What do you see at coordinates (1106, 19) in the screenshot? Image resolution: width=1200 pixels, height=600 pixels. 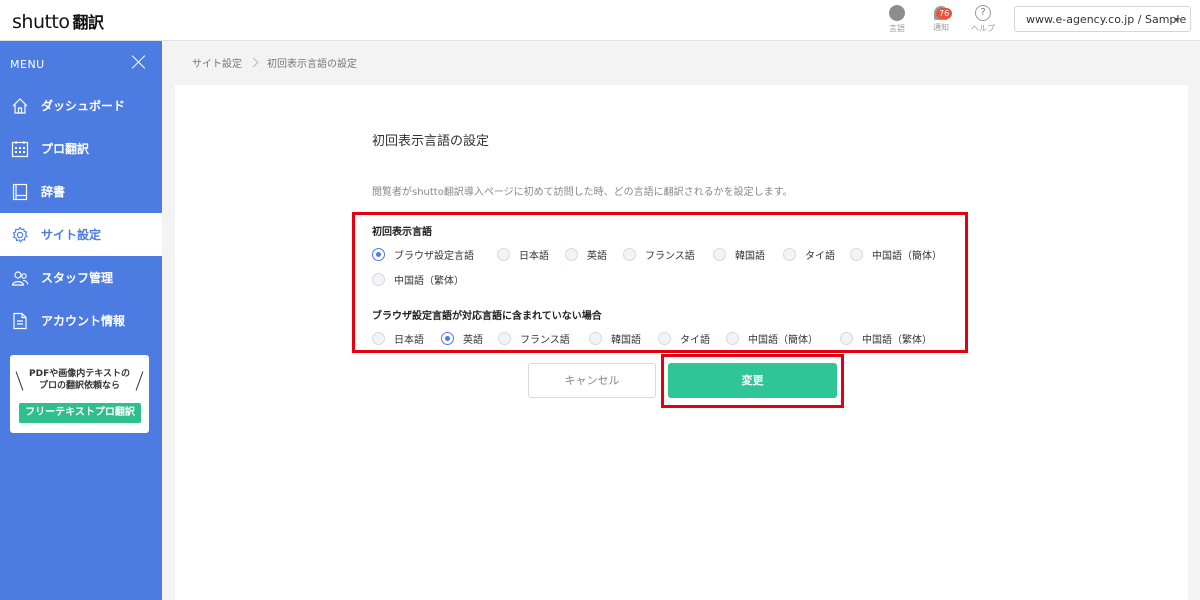 I see `site-selector-value: www.e-agency.co.jp / Sample` at bounding box center [1106, 19].